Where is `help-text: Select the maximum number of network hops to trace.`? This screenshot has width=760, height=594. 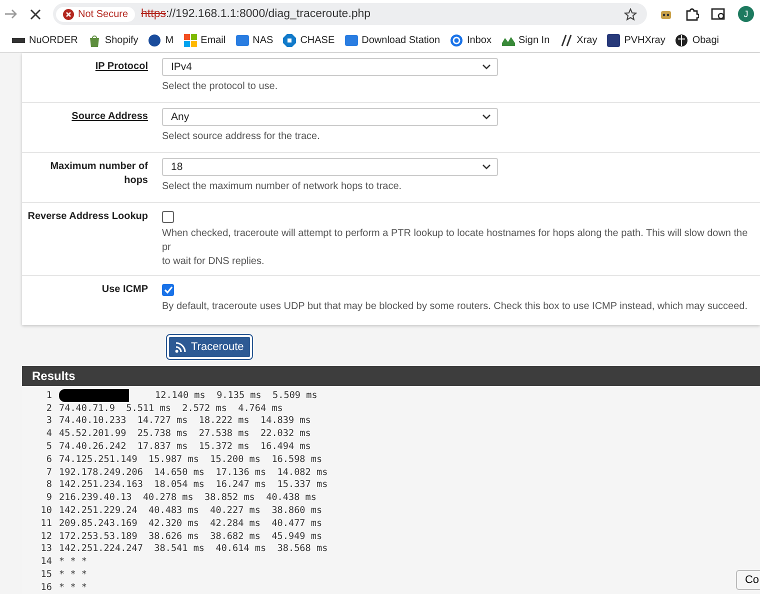
help-text: Select the maximum number of network hops to trace. is located at coordinates (282, 187).